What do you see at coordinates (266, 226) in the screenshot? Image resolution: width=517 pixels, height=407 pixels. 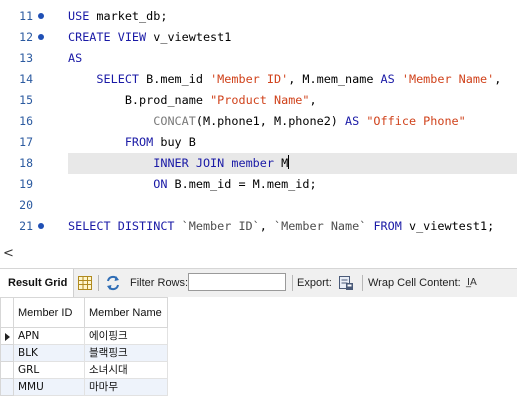 I see `code-token: ,` at bounding box center [266, 226].